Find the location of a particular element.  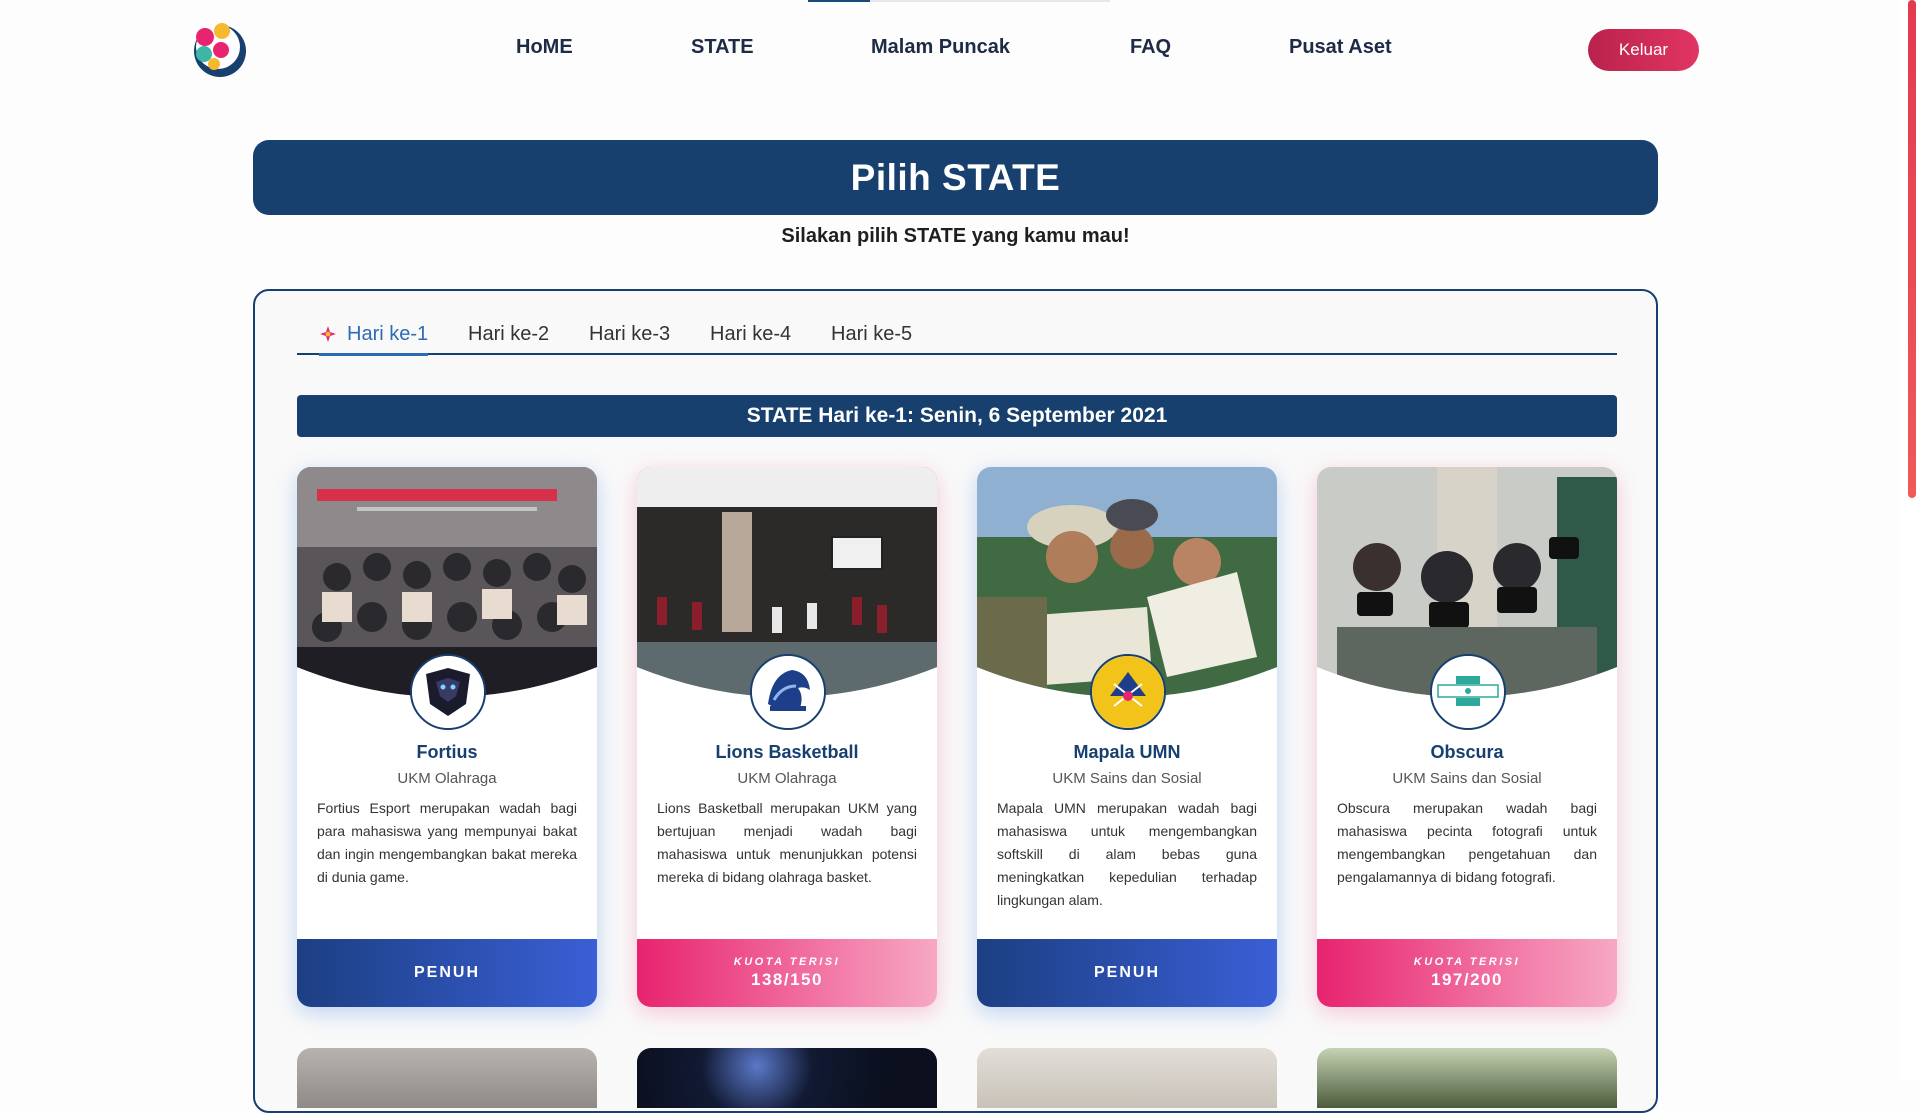

tab-hari-3: Hari ke-3 is located at coordinates (629, 334).